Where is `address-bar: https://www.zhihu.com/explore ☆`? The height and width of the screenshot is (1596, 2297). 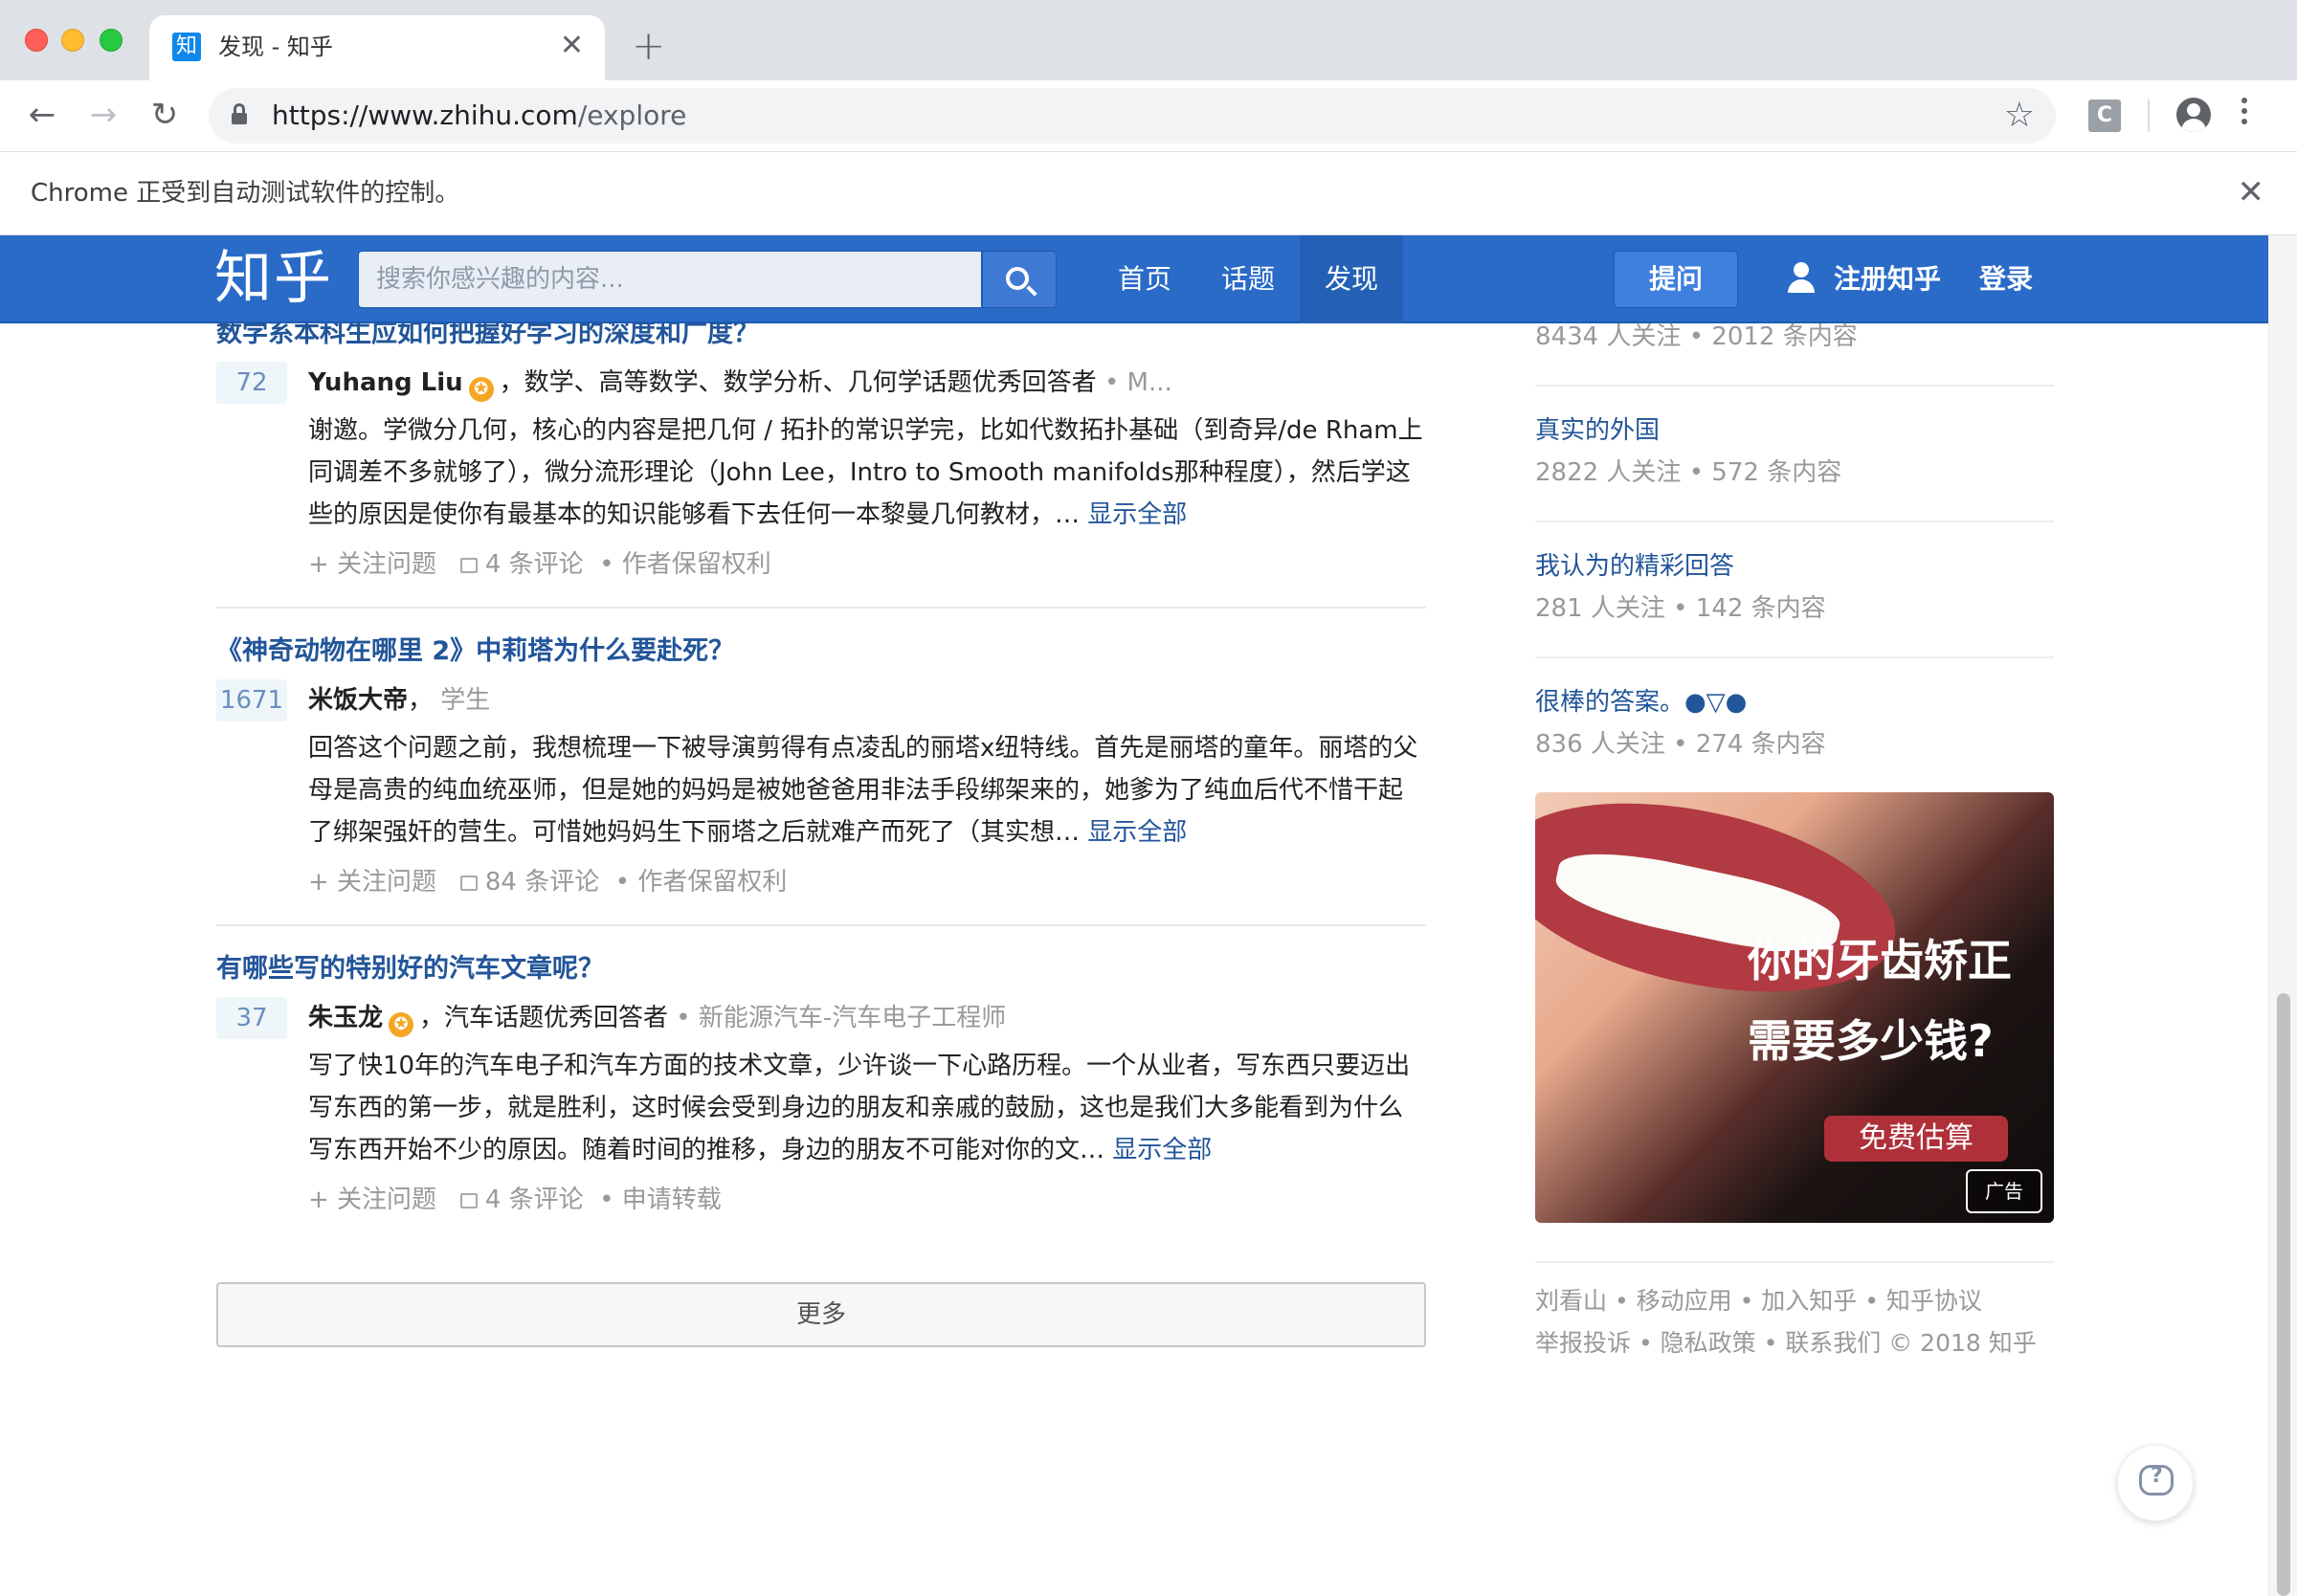
address-bar: https://www.zhihu.com/explore ☆ is located at coordinates (1132, 116).